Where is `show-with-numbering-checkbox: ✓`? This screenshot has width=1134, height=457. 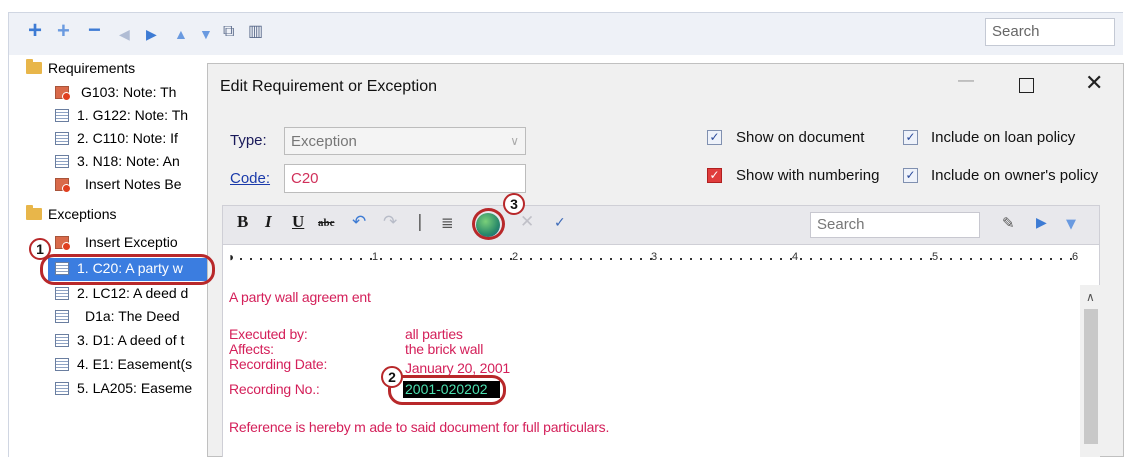
show-with-numbering-checkbox: ✓ is located at coordinates (714, 175).